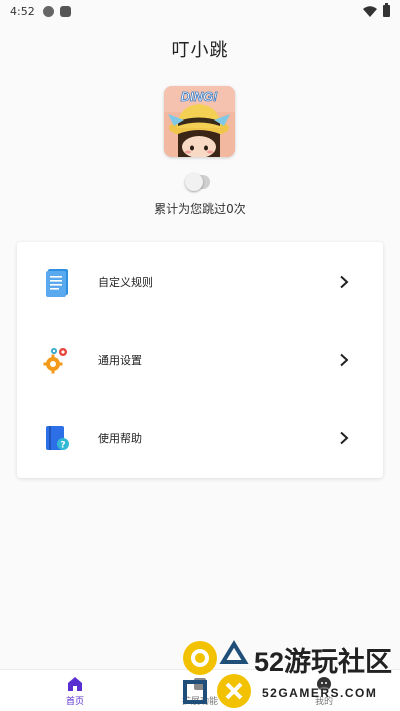 The width and height of the screenshot is (400, 711). I want to click on menu-item-label: 自定义规则, so click(125, 282).